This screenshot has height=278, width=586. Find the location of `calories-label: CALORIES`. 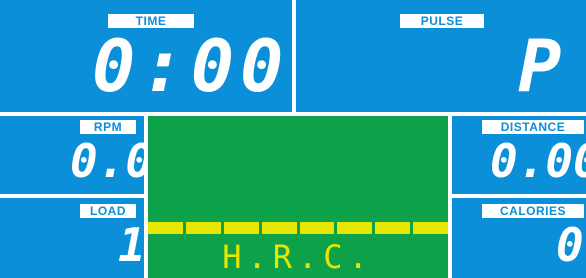

calories-label: CALORIES is located at coordinates (533, 211).